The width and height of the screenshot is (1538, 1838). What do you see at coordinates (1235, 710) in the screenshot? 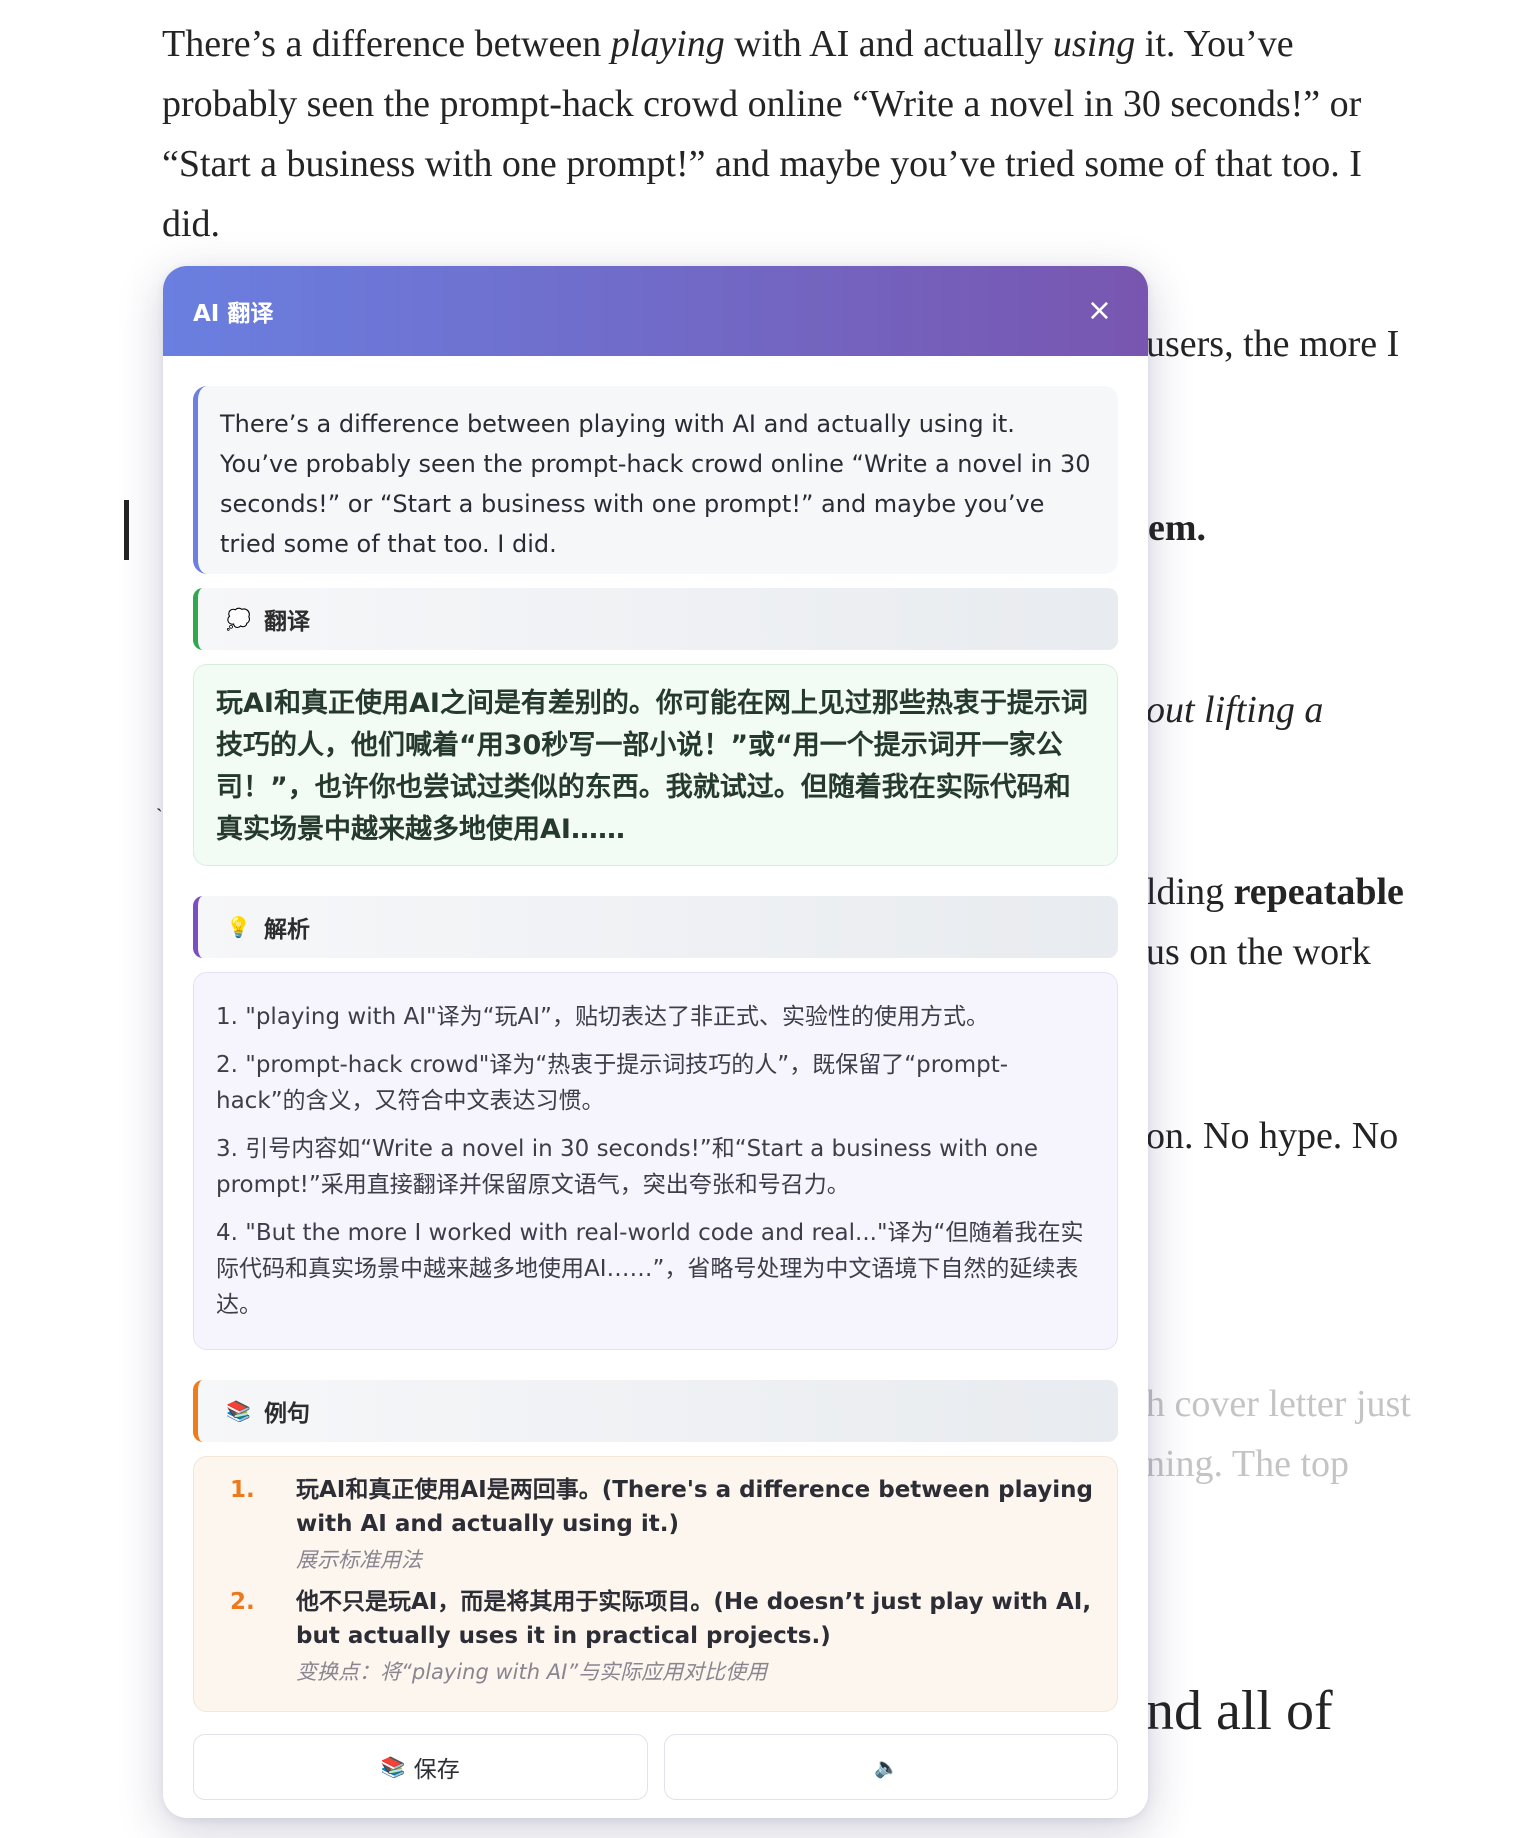
I see `article-fragment: out lifting a` at bounding box center [1235, 710].